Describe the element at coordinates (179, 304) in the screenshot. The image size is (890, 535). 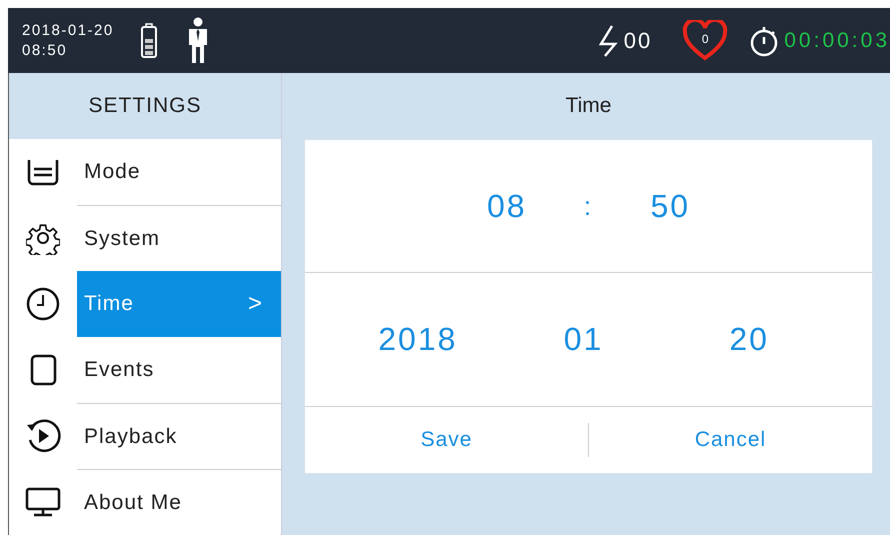
I see `menu-item: Time >` at that location.